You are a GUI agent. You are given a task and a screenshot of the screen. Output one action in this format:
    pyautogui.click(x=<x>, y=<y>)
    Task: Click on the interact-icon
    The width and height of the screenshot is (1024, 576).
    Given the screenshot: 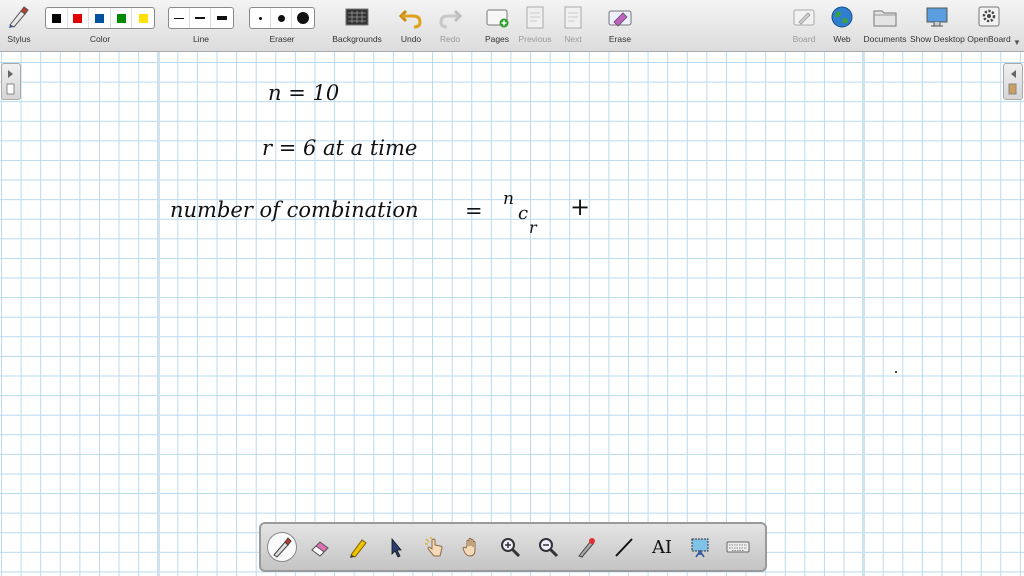 What is the action you would take?
    pyautogui.click(x=434, y=547)
    